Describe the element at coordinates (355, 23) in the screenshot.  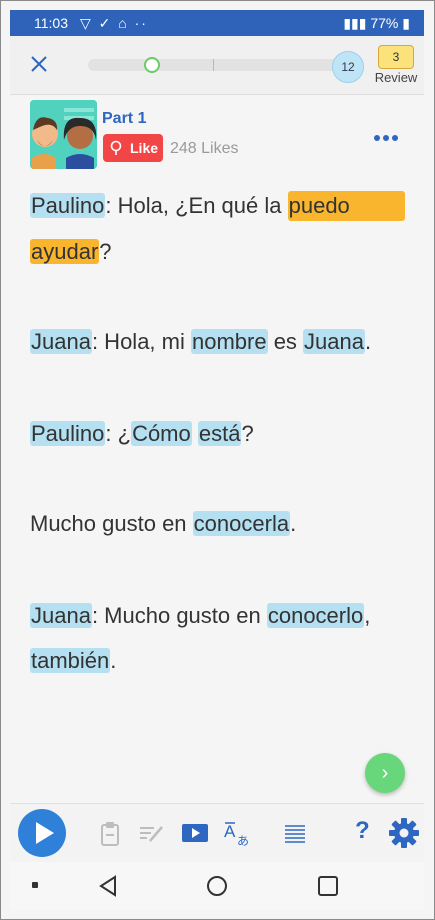
I see `signal-icon: ▮▮▮` at that location.